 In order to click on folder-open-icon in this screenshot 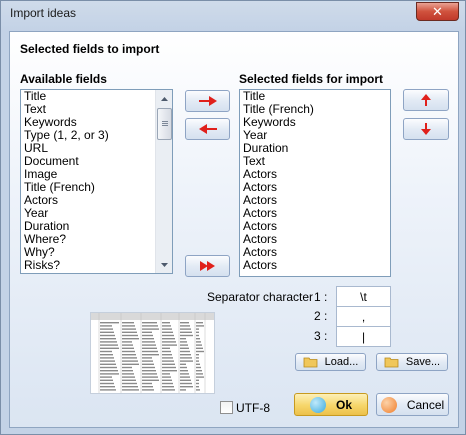, I will do `click(310, 362)`.